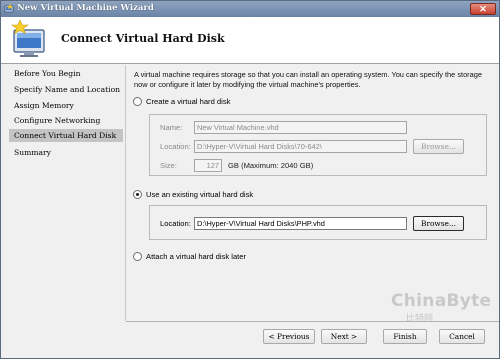 This screenshot has height=359, width=500. Describe the element at coordinates (143, 38) in the screenshot. I see `page-title: Connect Virtual Hard Disk` at that location.